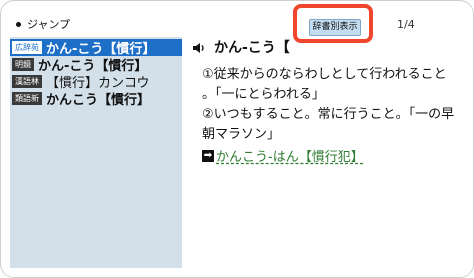  I want to click on speaker-icon, so click(199, 48).